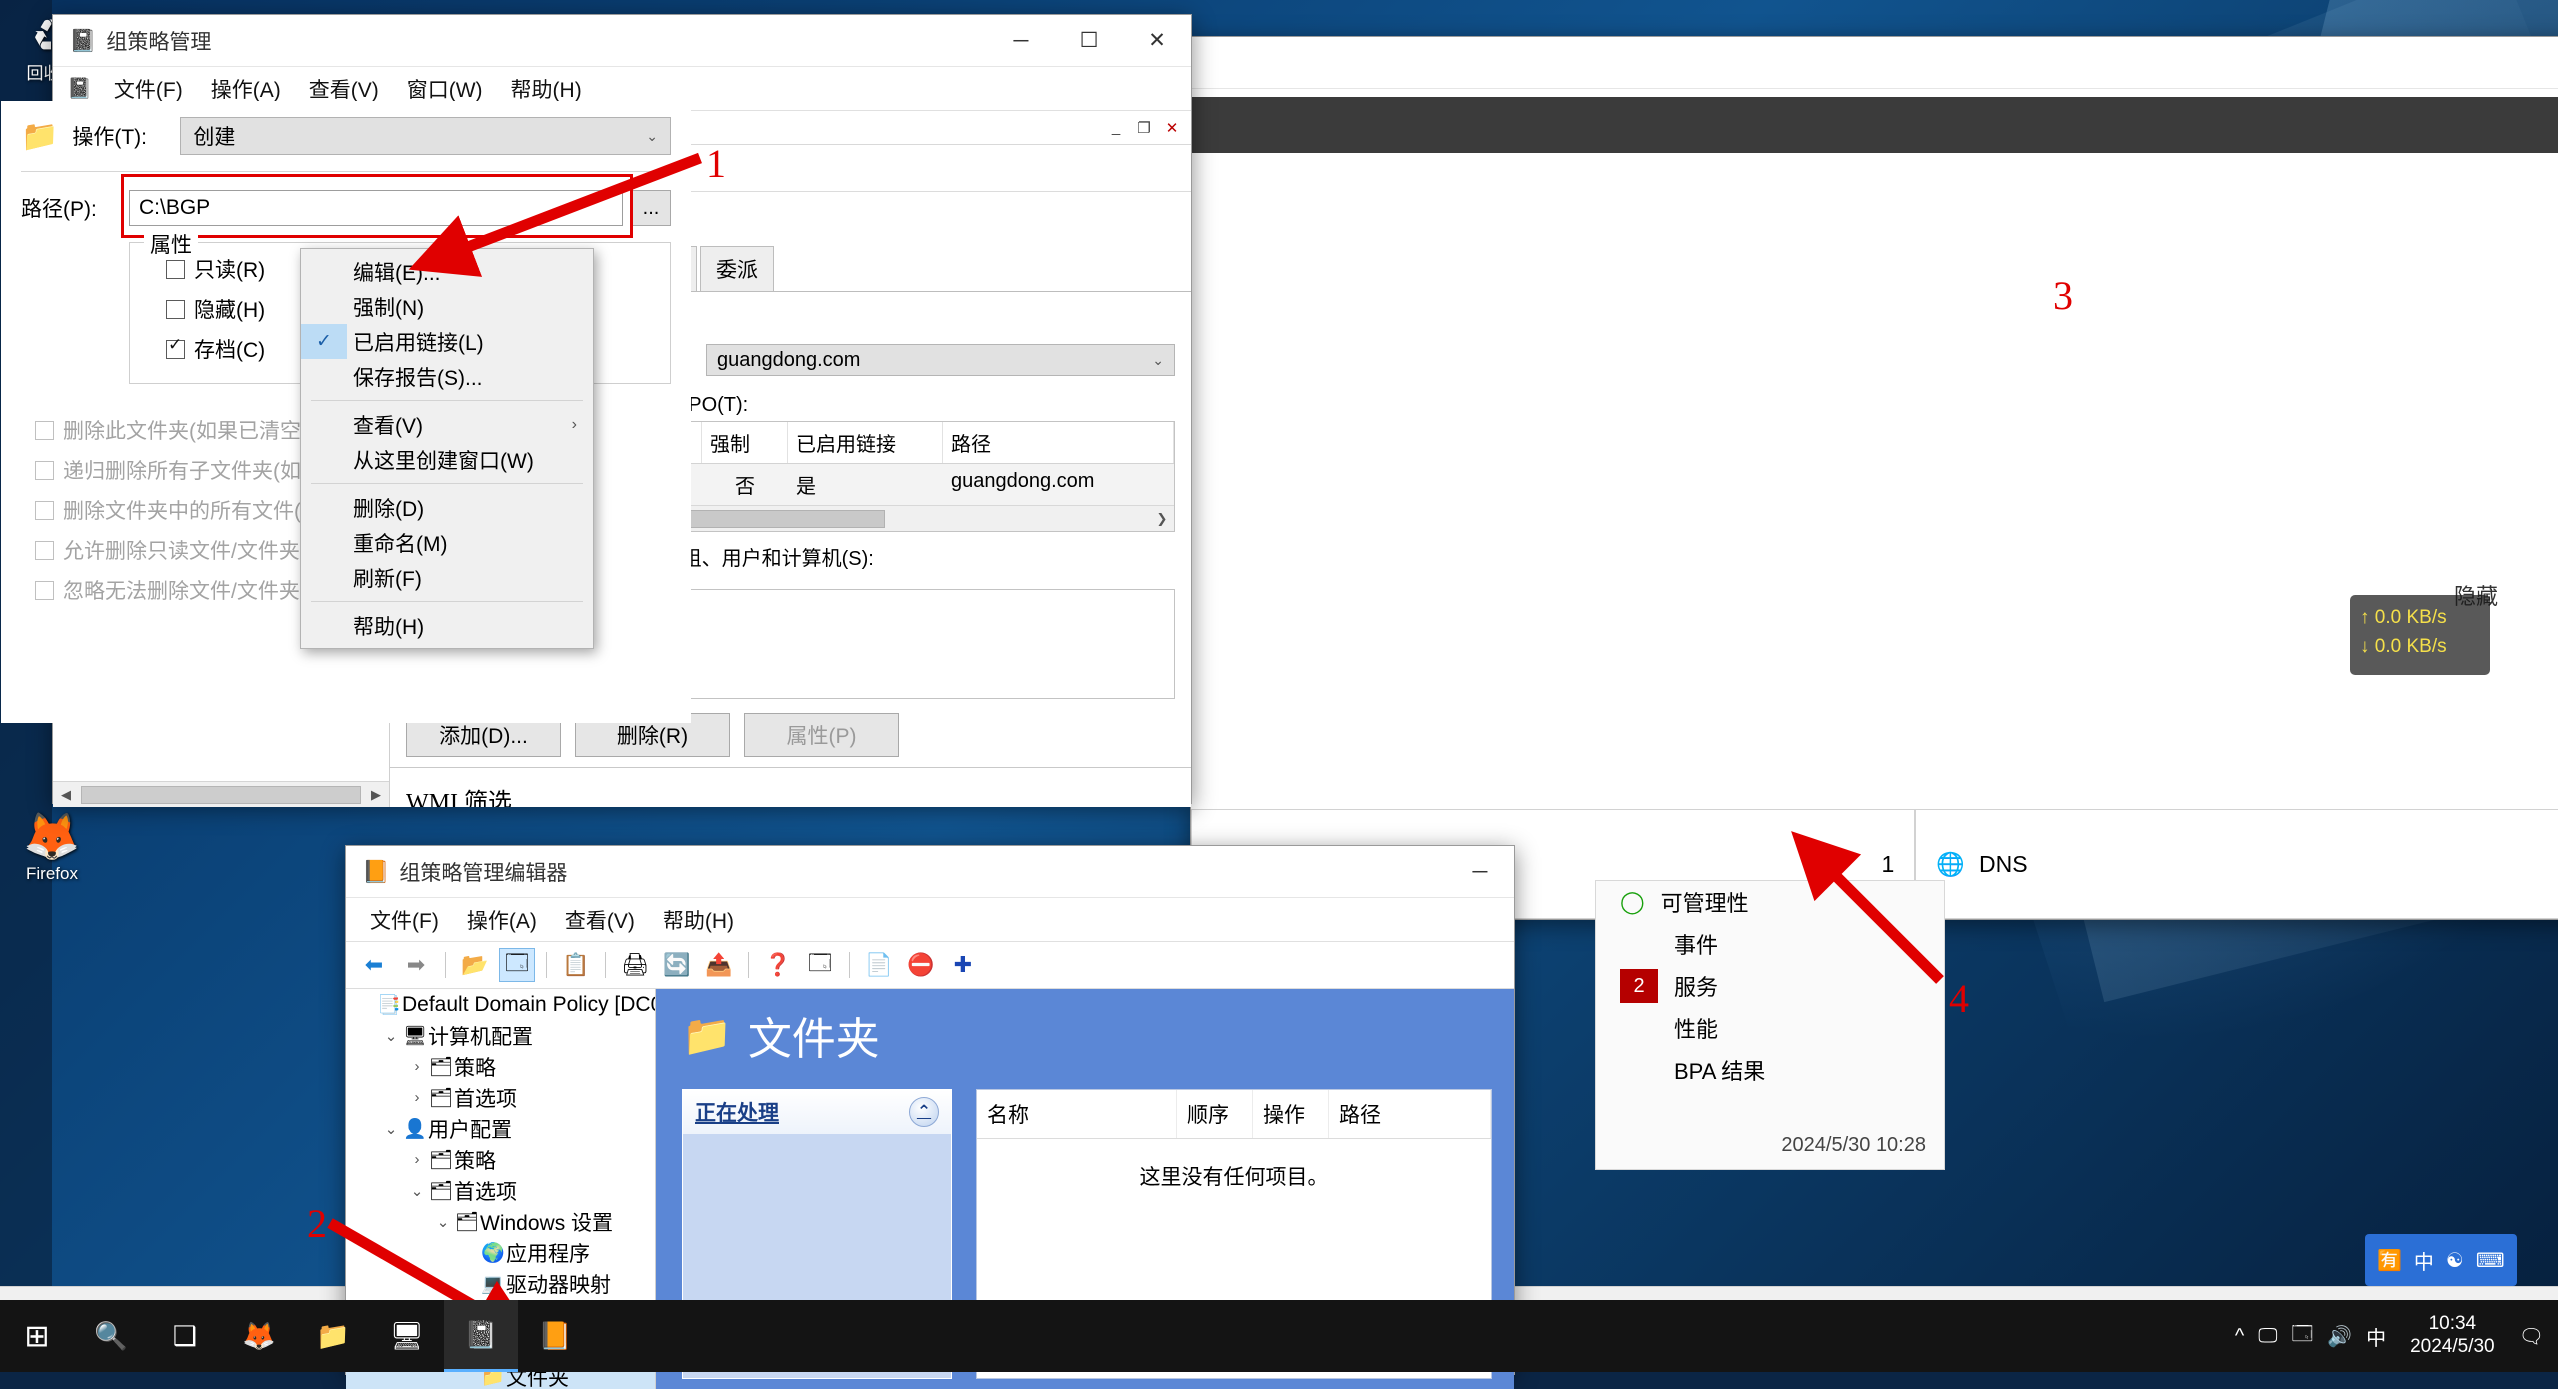 This screenshot has height=1389, width=2558. I want to click on close-button: ✕, so click(1157, 40).